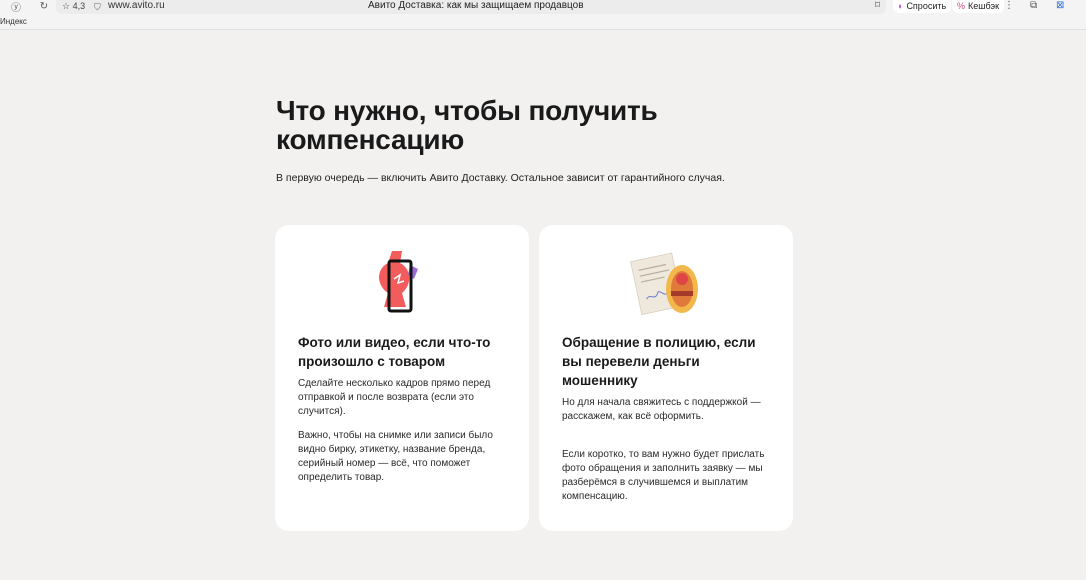  Describe the element at coordinates (16, 7) in the screenshot. I see `yandex-icon: ⓨ` at that location.